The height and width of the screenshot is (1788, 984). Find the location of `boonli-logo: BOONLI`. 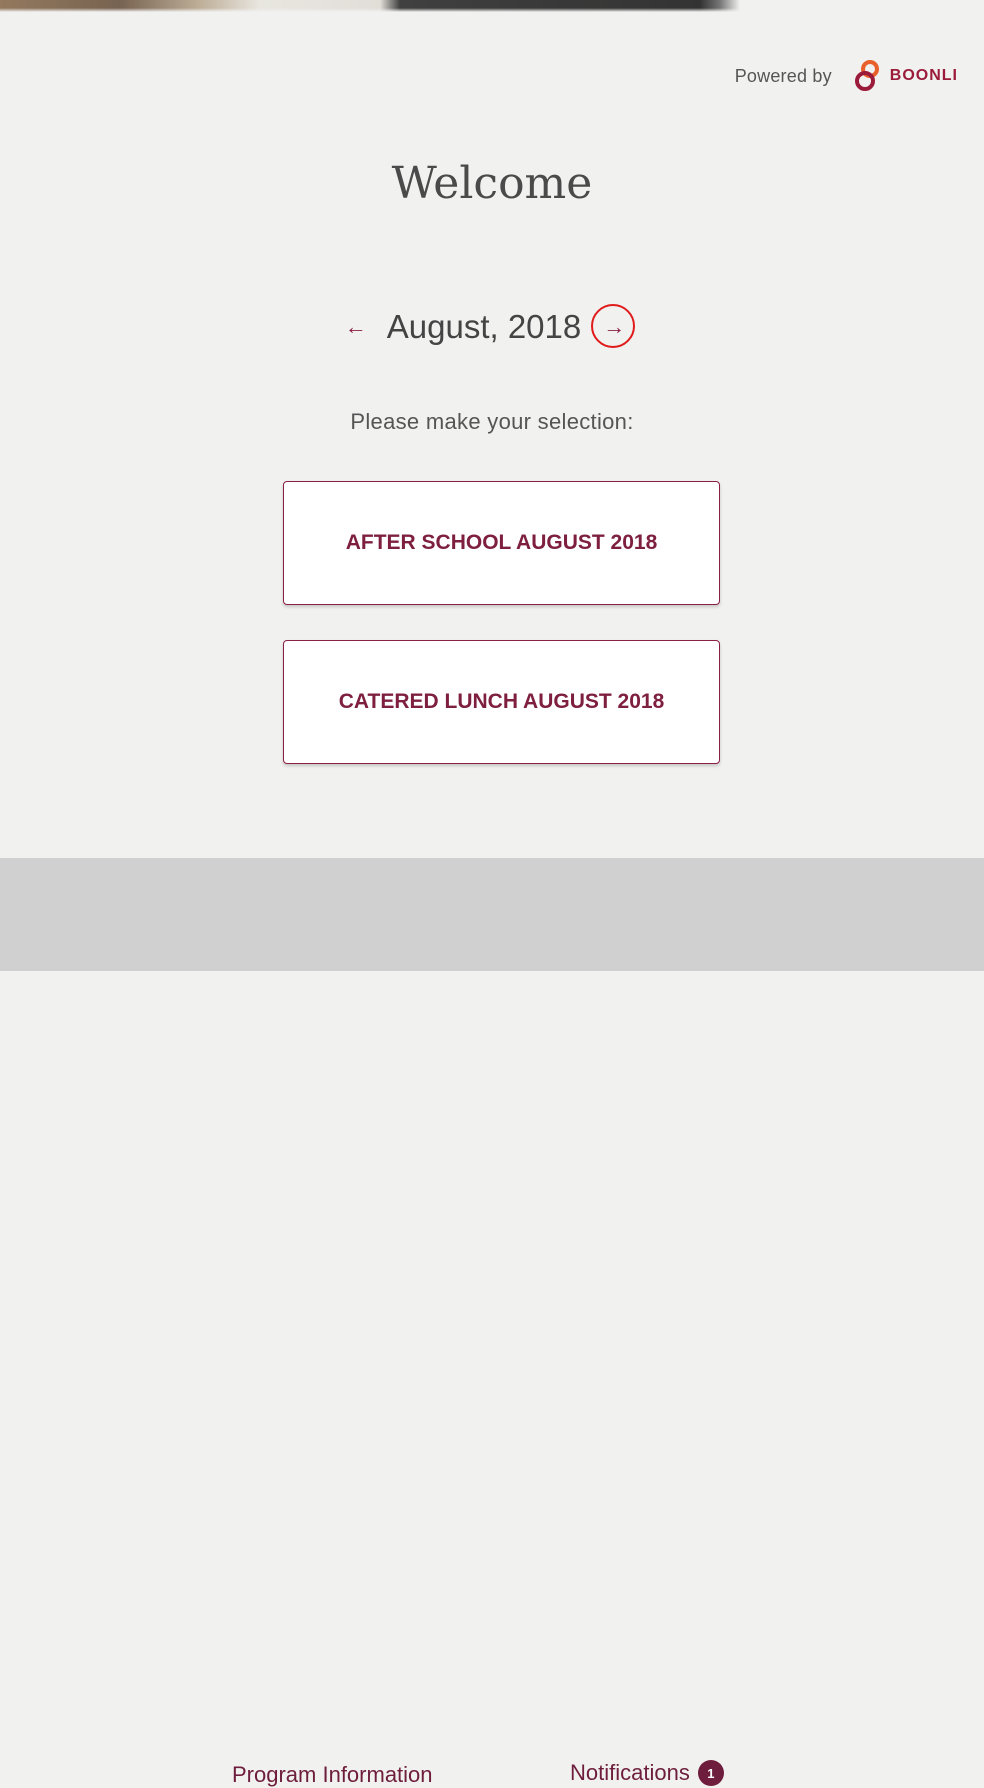

boonli-logo: BOONLI is located at coordinates (904, 76).